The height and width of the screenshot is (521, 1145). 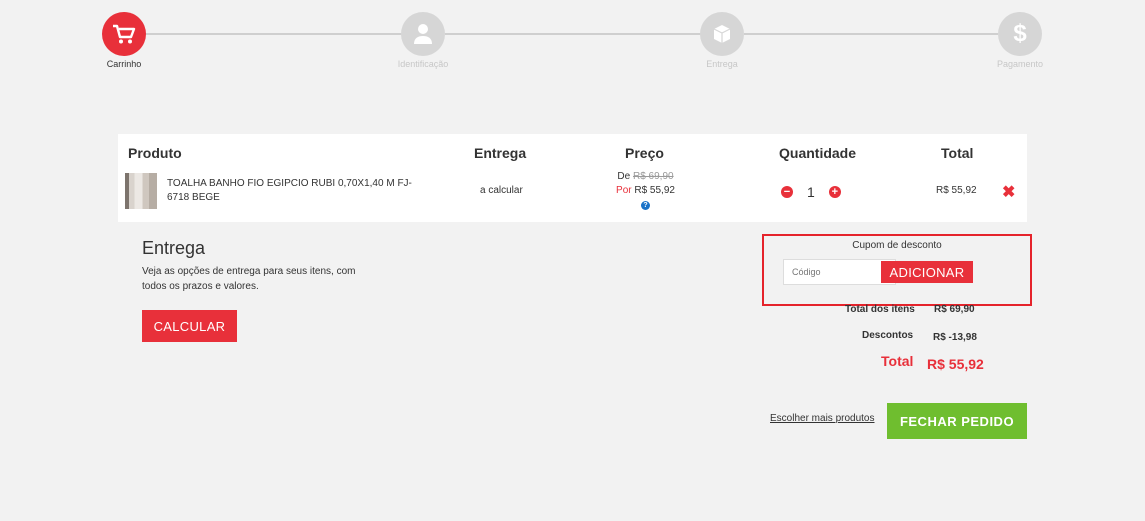 I want to click on item-price: De R$ 69,90 Por R$ 55,92 ?, so click(x=645, y=191).